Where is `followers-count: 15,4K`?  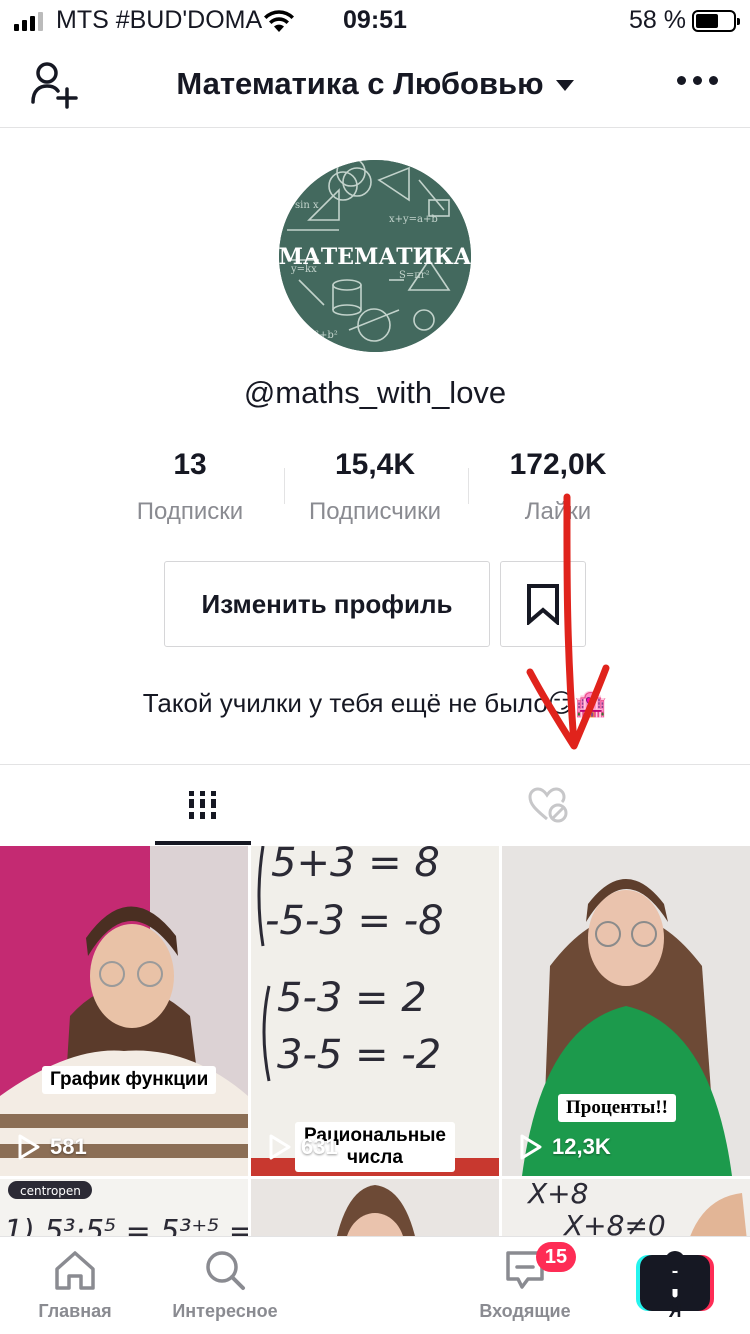
followers-count: 15,4K is located at coordinates (375, 464).